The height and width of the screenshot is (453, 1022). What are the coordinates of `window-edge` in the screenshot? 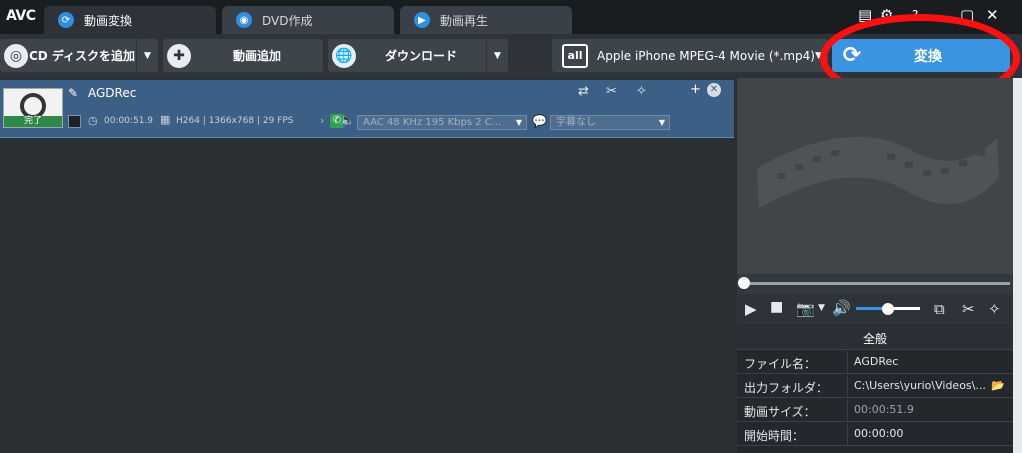 It's located at (1017, 265).